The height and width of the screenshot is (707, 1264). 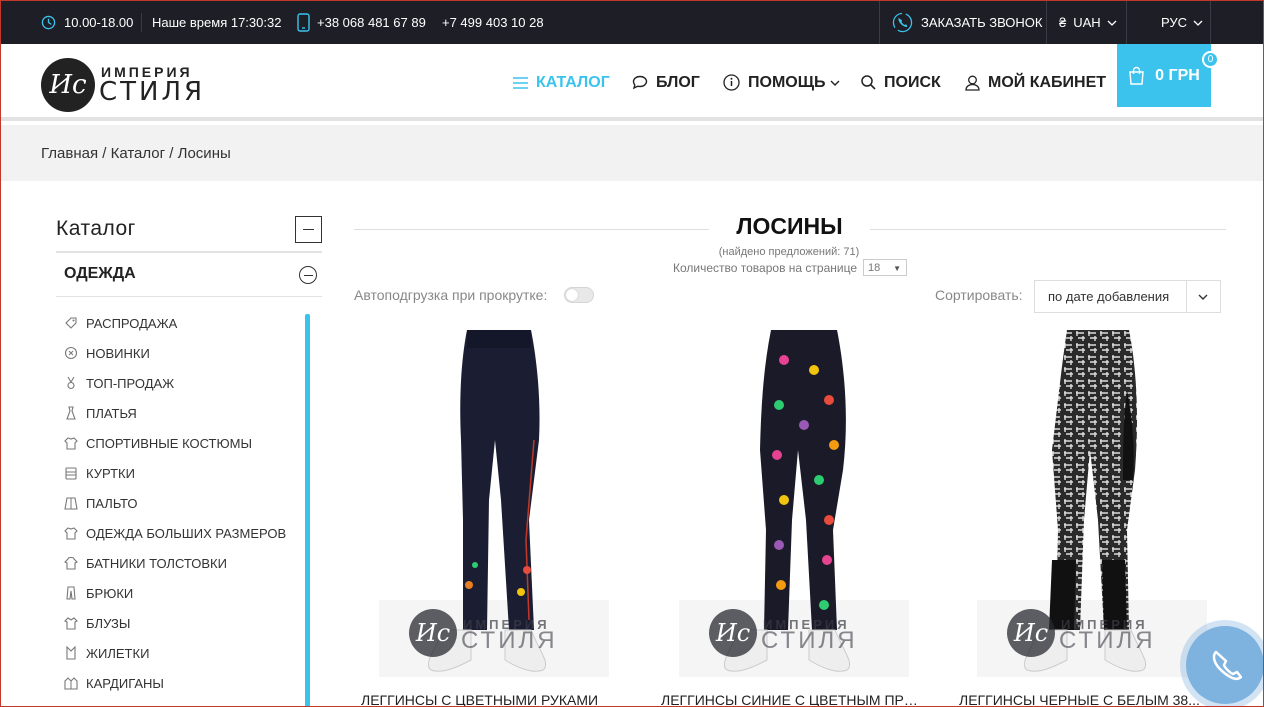 I want to click on breadcrumb: Главная / Каталог / Лосины, so click(x=632, y=153).